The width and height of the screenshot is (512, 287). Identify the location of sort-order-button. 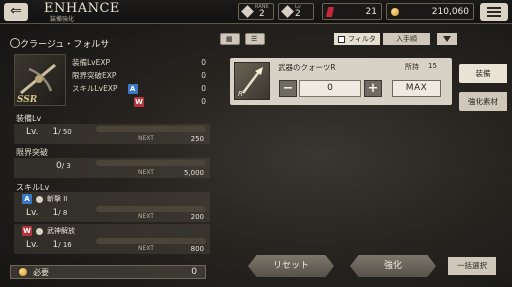
(447, 39).